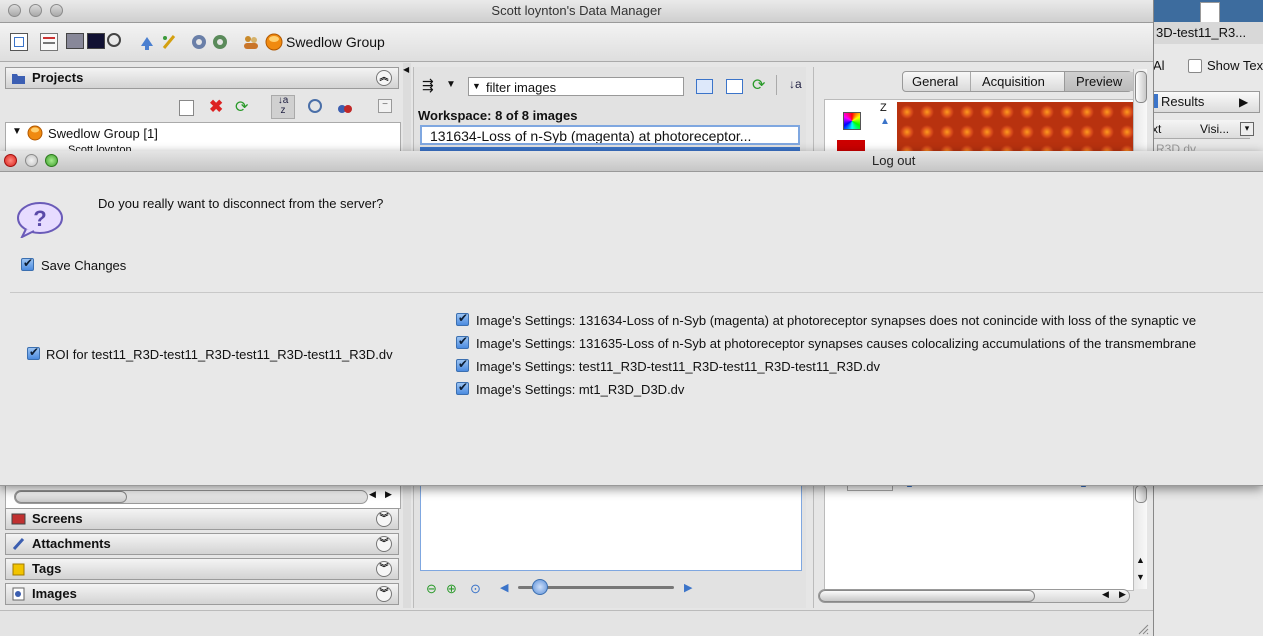 This screenshot has width=1263, height=636. What do you see at coordinates (576, 86) in the screenshot?
I see `filter-field: ▼ filter images` at bounding box center [576, 86].